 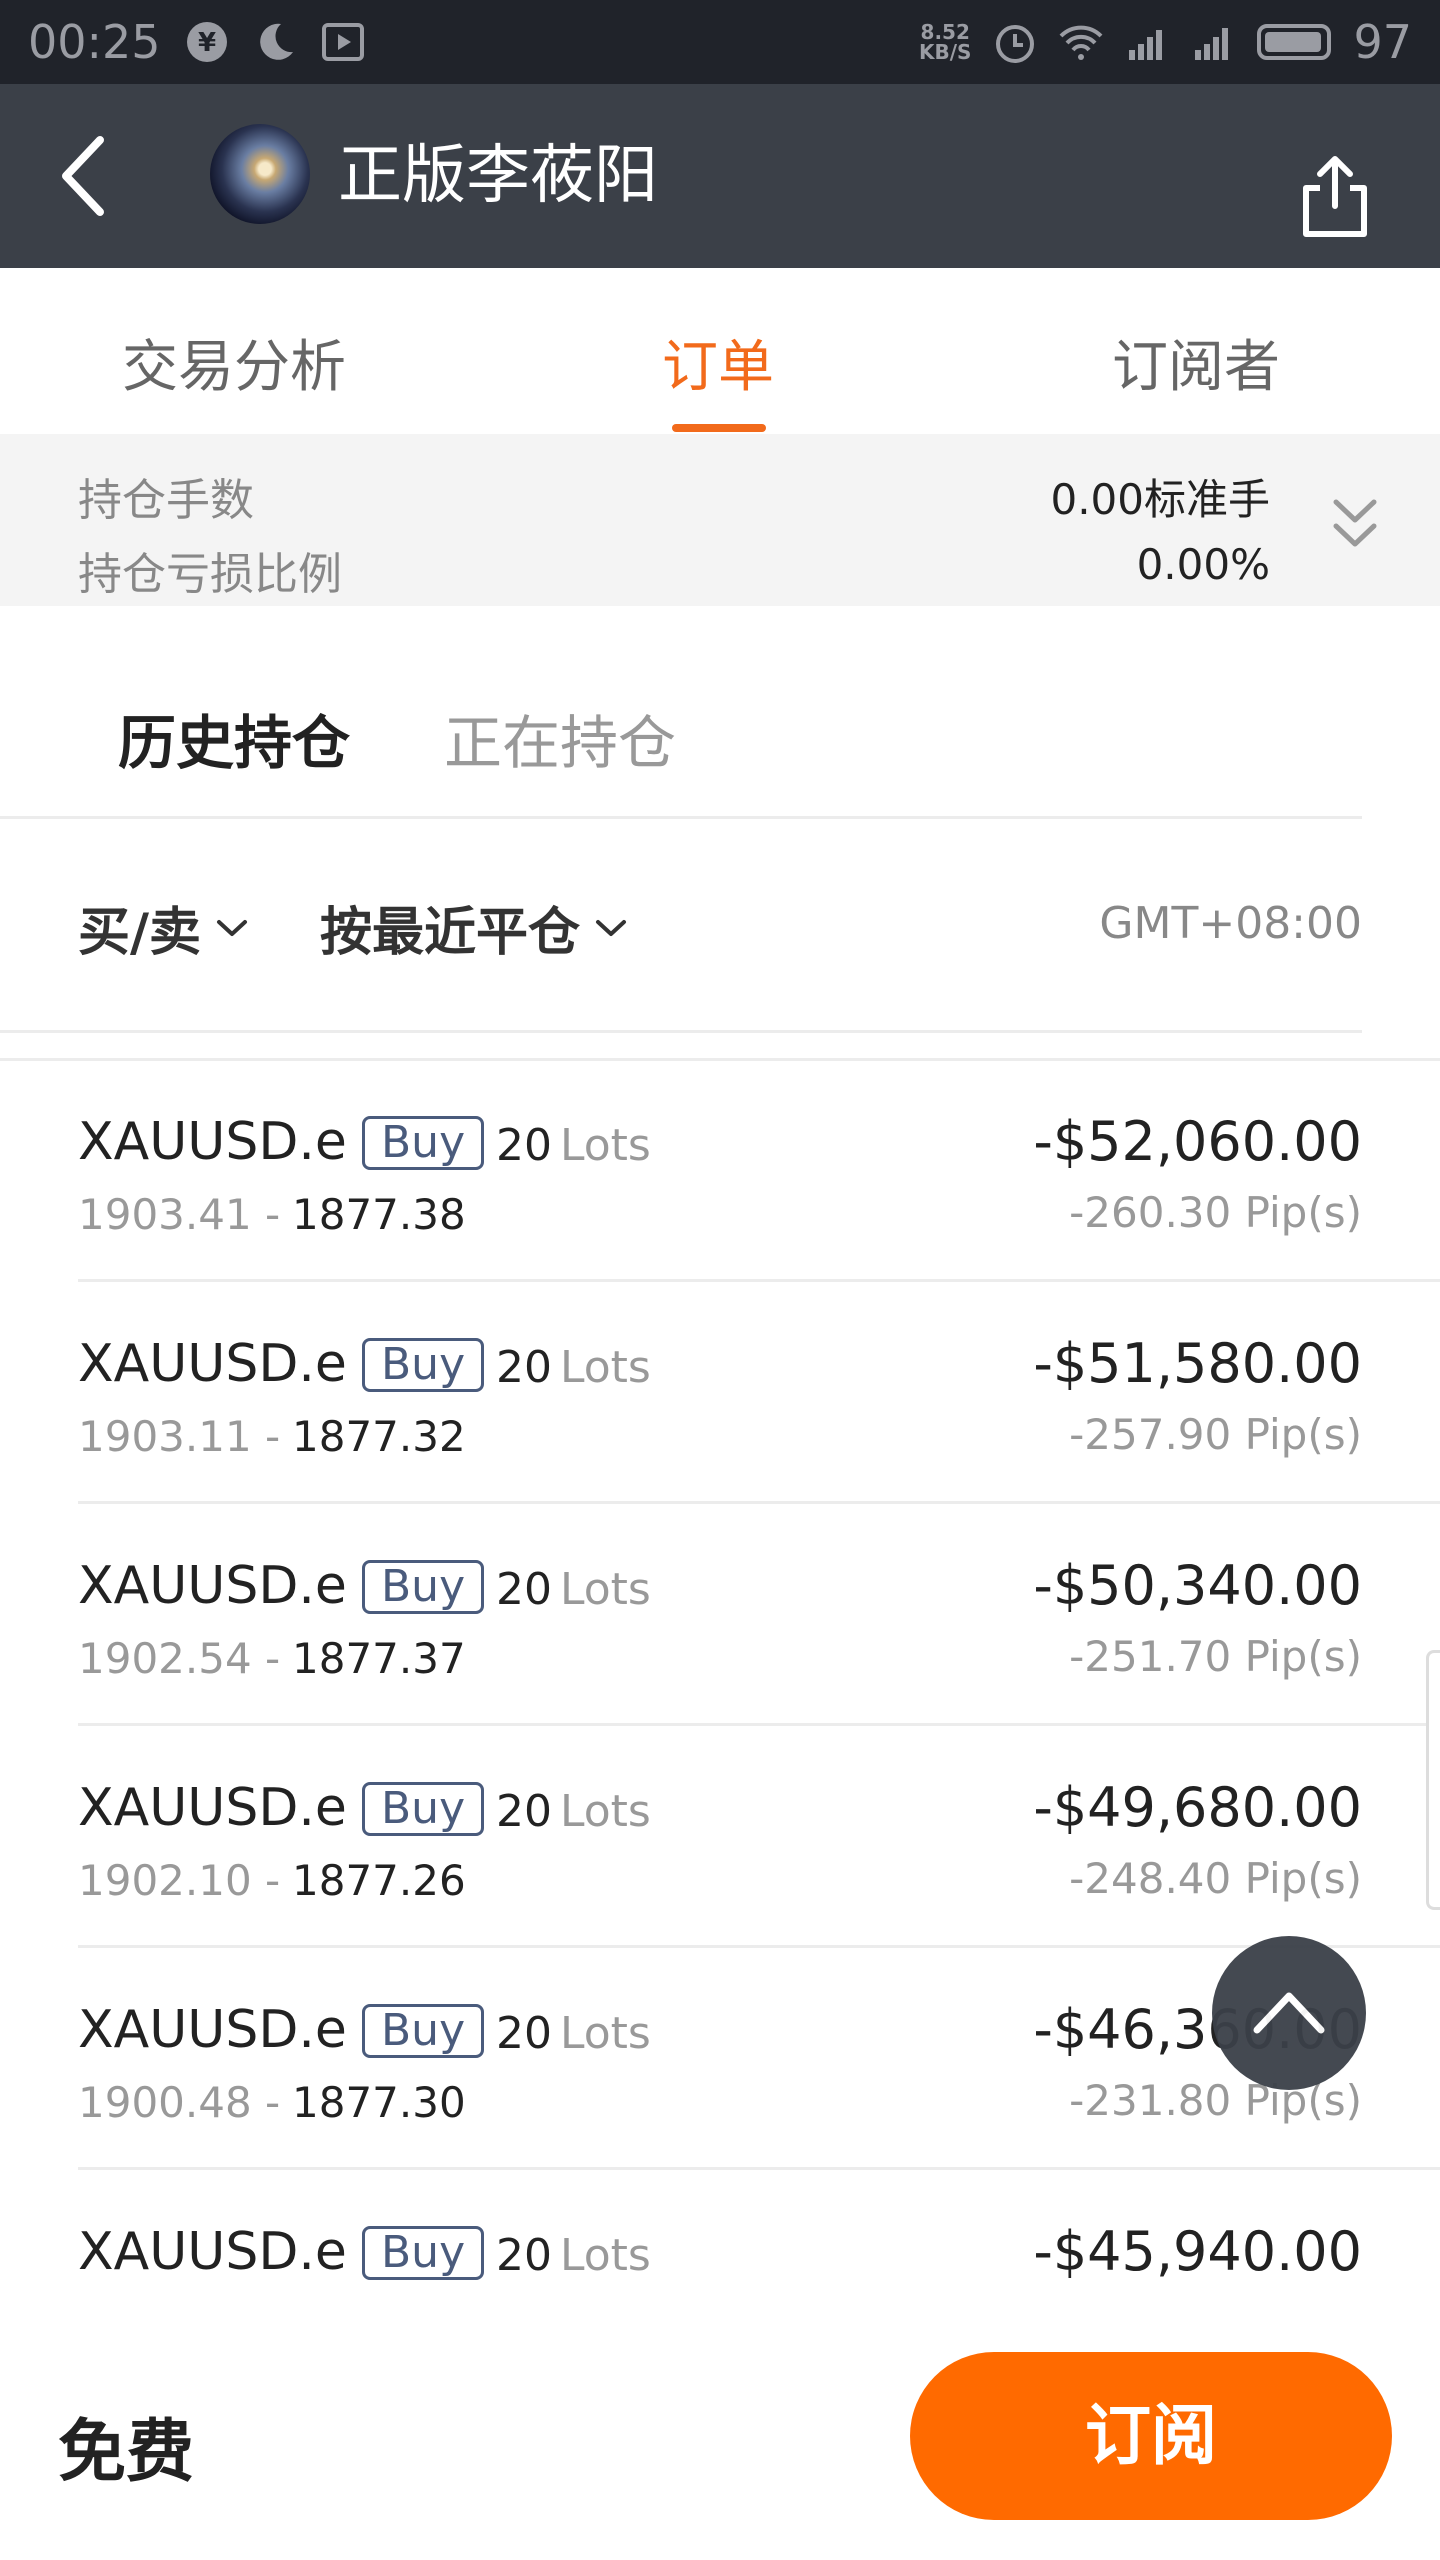 I want to click on app-header: 正版李莜阳, so click(x=720, y=176).